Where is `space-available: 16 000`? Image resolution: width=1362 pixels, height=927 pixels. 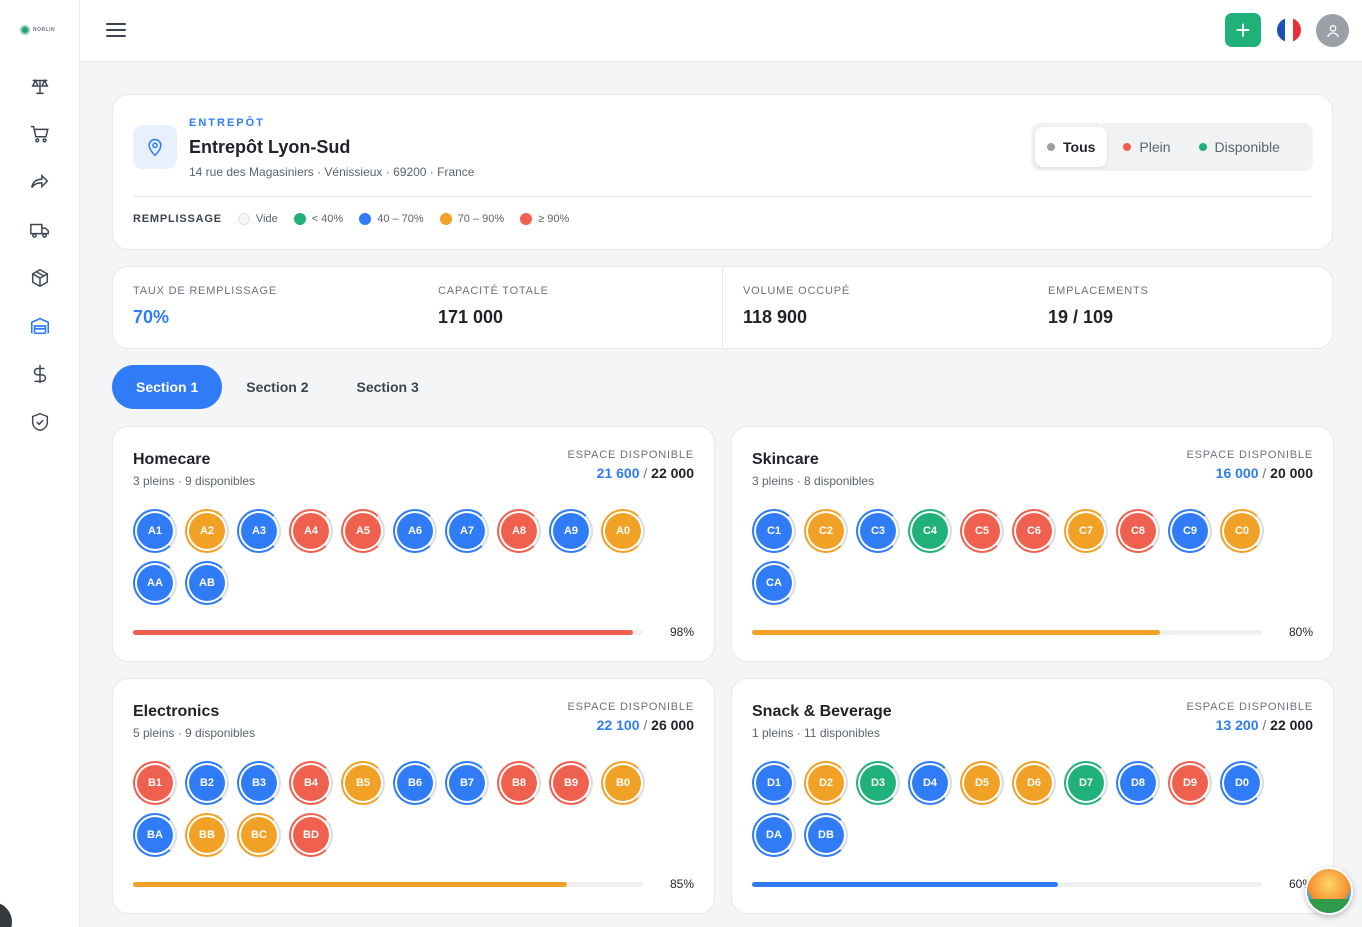
space-available: 16 000 is located at coordinates (1237, 473).